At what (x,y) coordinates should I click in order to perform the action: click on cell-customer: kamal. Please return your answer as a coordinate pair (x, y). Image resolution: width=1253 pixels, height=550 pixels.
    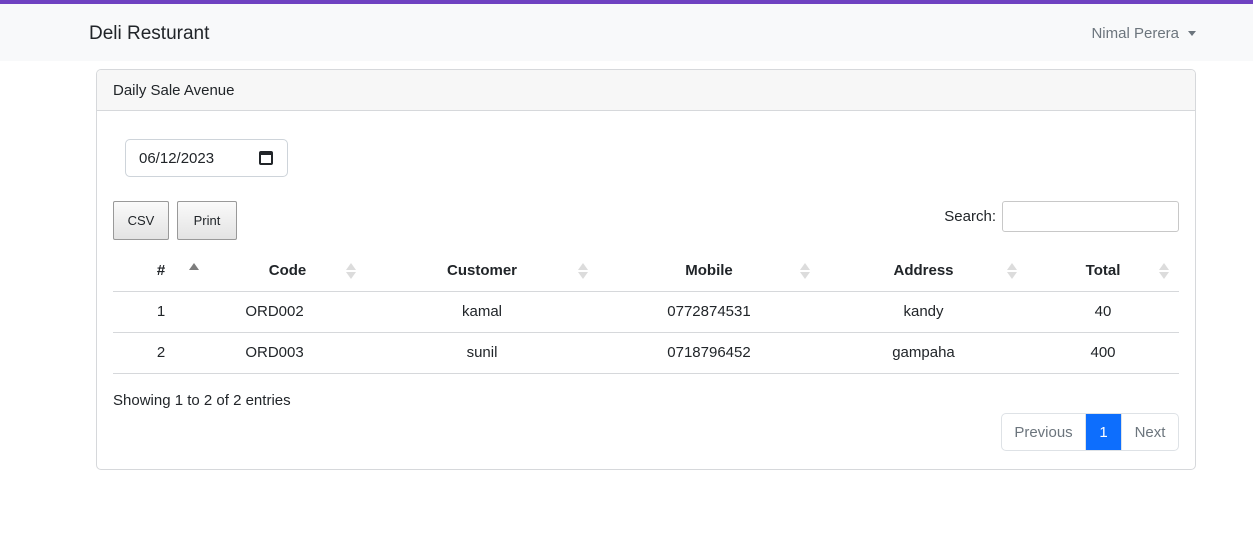
    Looking at the image, I should click on (482, 312).